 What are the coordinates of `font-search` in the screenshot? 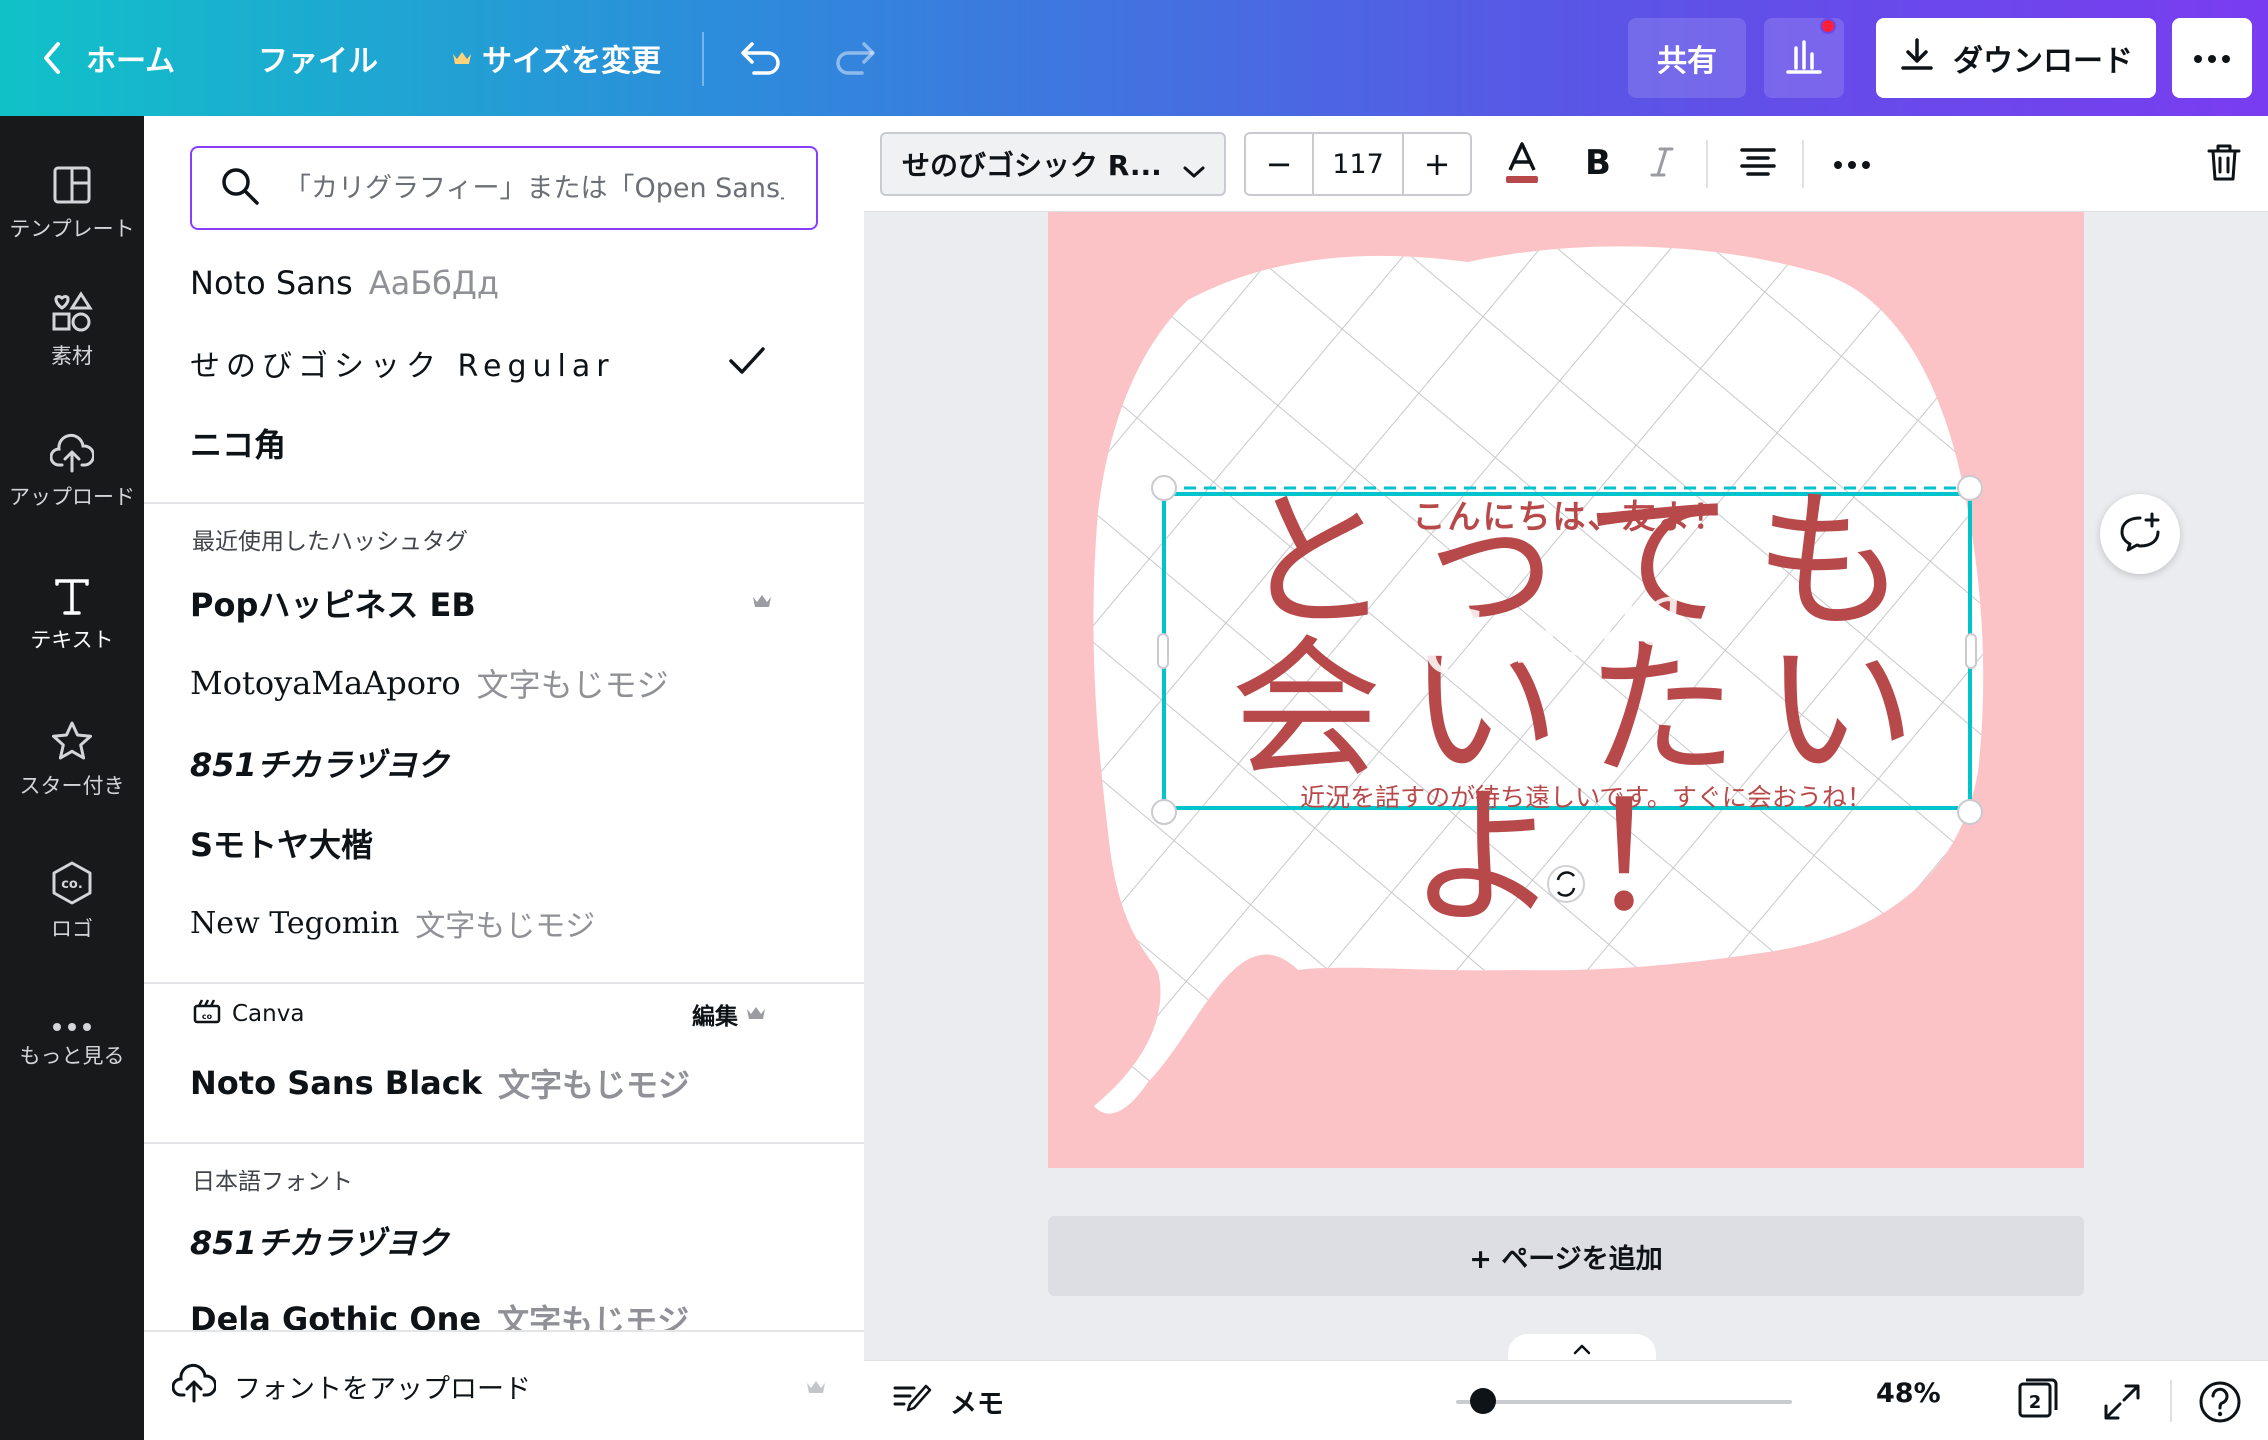 It's located at (504, 188).